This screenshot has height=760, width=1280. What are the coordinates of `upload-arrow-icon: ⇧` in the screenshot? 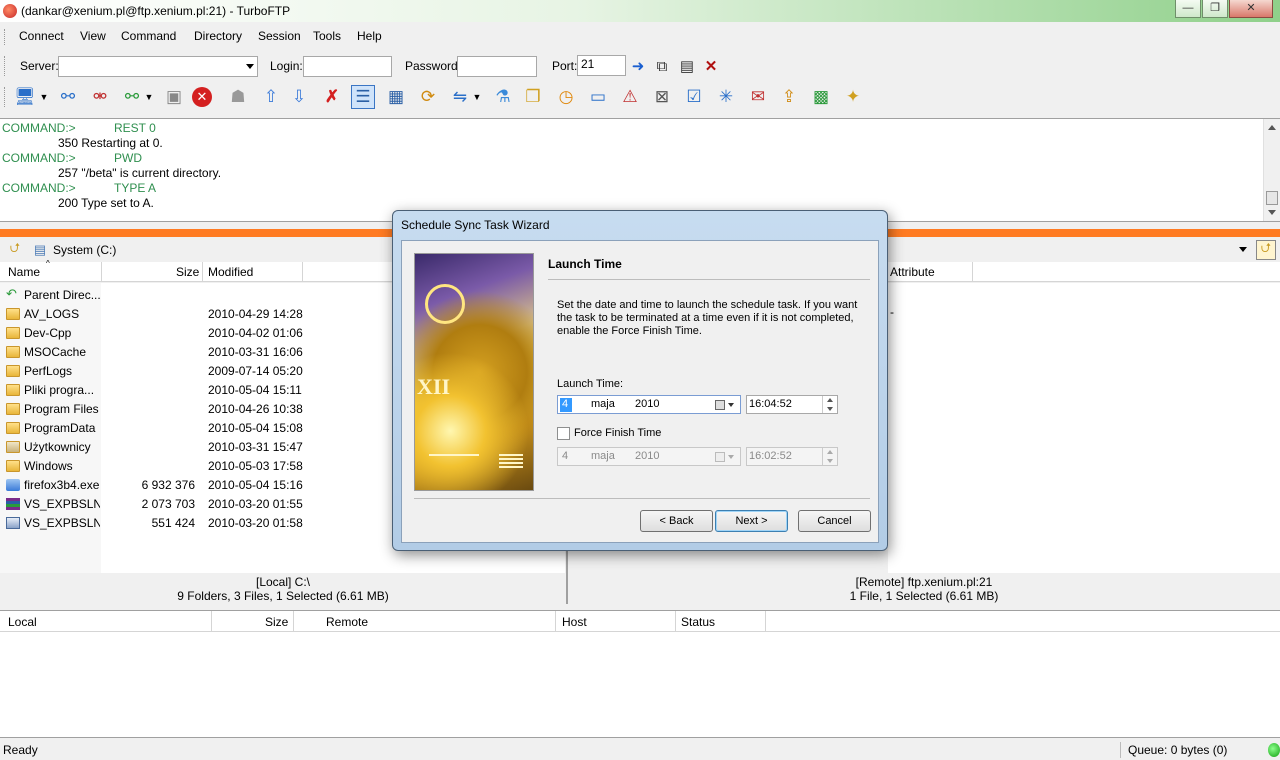 It's located at (271, 97).